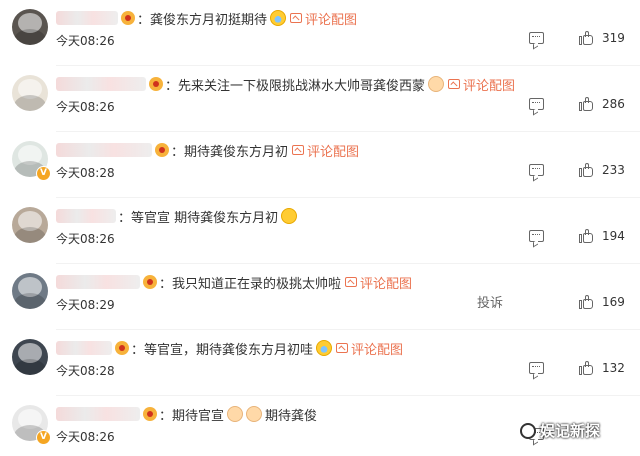  Describe the element at coordinates (257, 284) in the screenshot. I see `comment-text: 我只知道正在录的极挑太帅啦` at that location.